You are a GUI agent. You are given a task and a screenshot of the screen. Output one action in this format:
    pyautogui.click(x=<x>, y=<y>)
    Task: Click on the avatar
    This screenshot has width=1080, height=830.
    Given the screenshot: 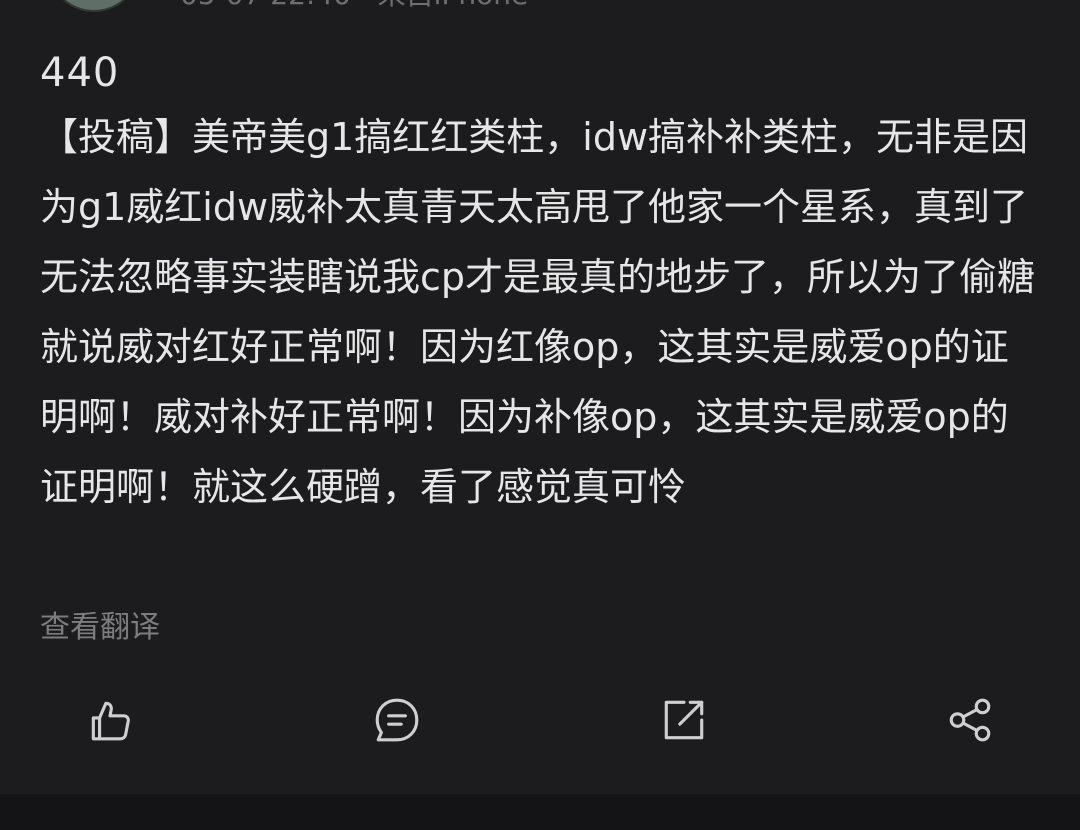 What is the action you would take?
    pyautogui.click(x=94, y=6)
    